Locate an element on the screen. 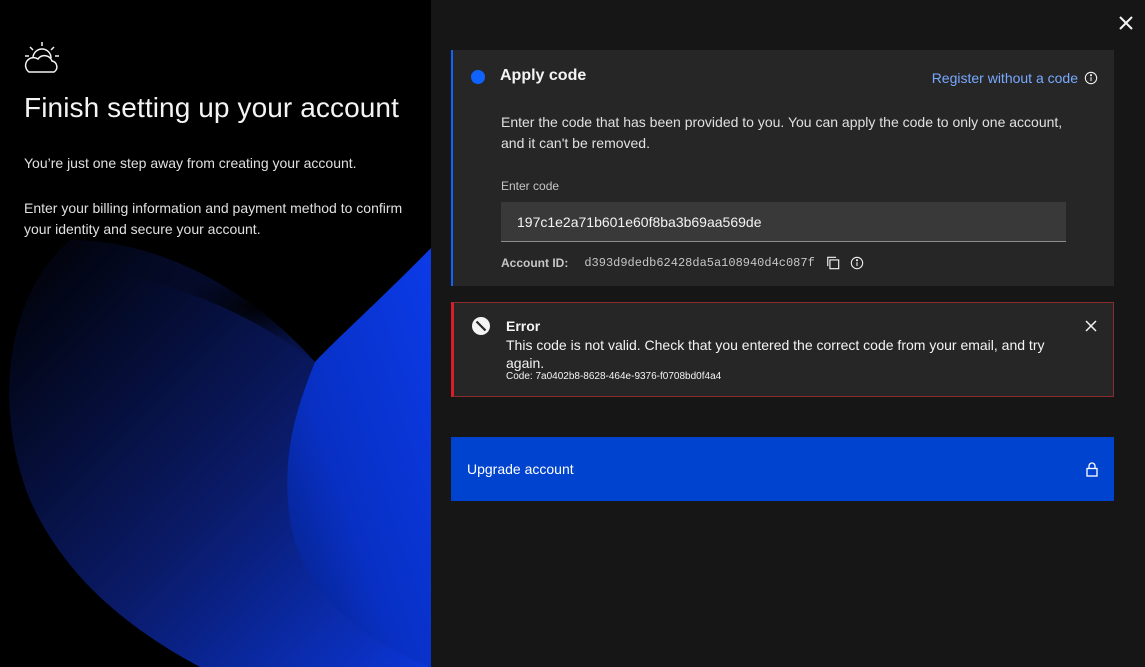 The width and height of the screenshot is (1145, 667). apply-code-title: Apply code is located at coordinates (543, 75).